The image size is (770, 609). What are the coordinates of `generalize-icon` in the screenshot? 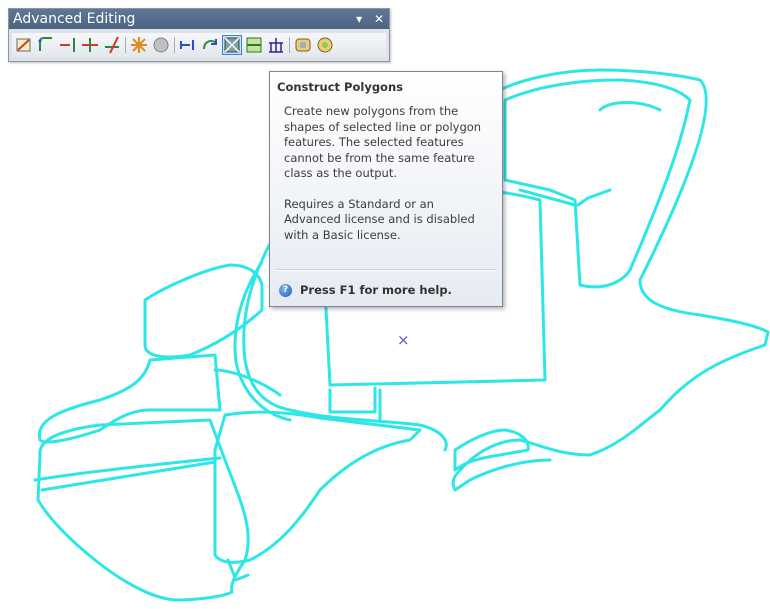 It's located at (161, 45).